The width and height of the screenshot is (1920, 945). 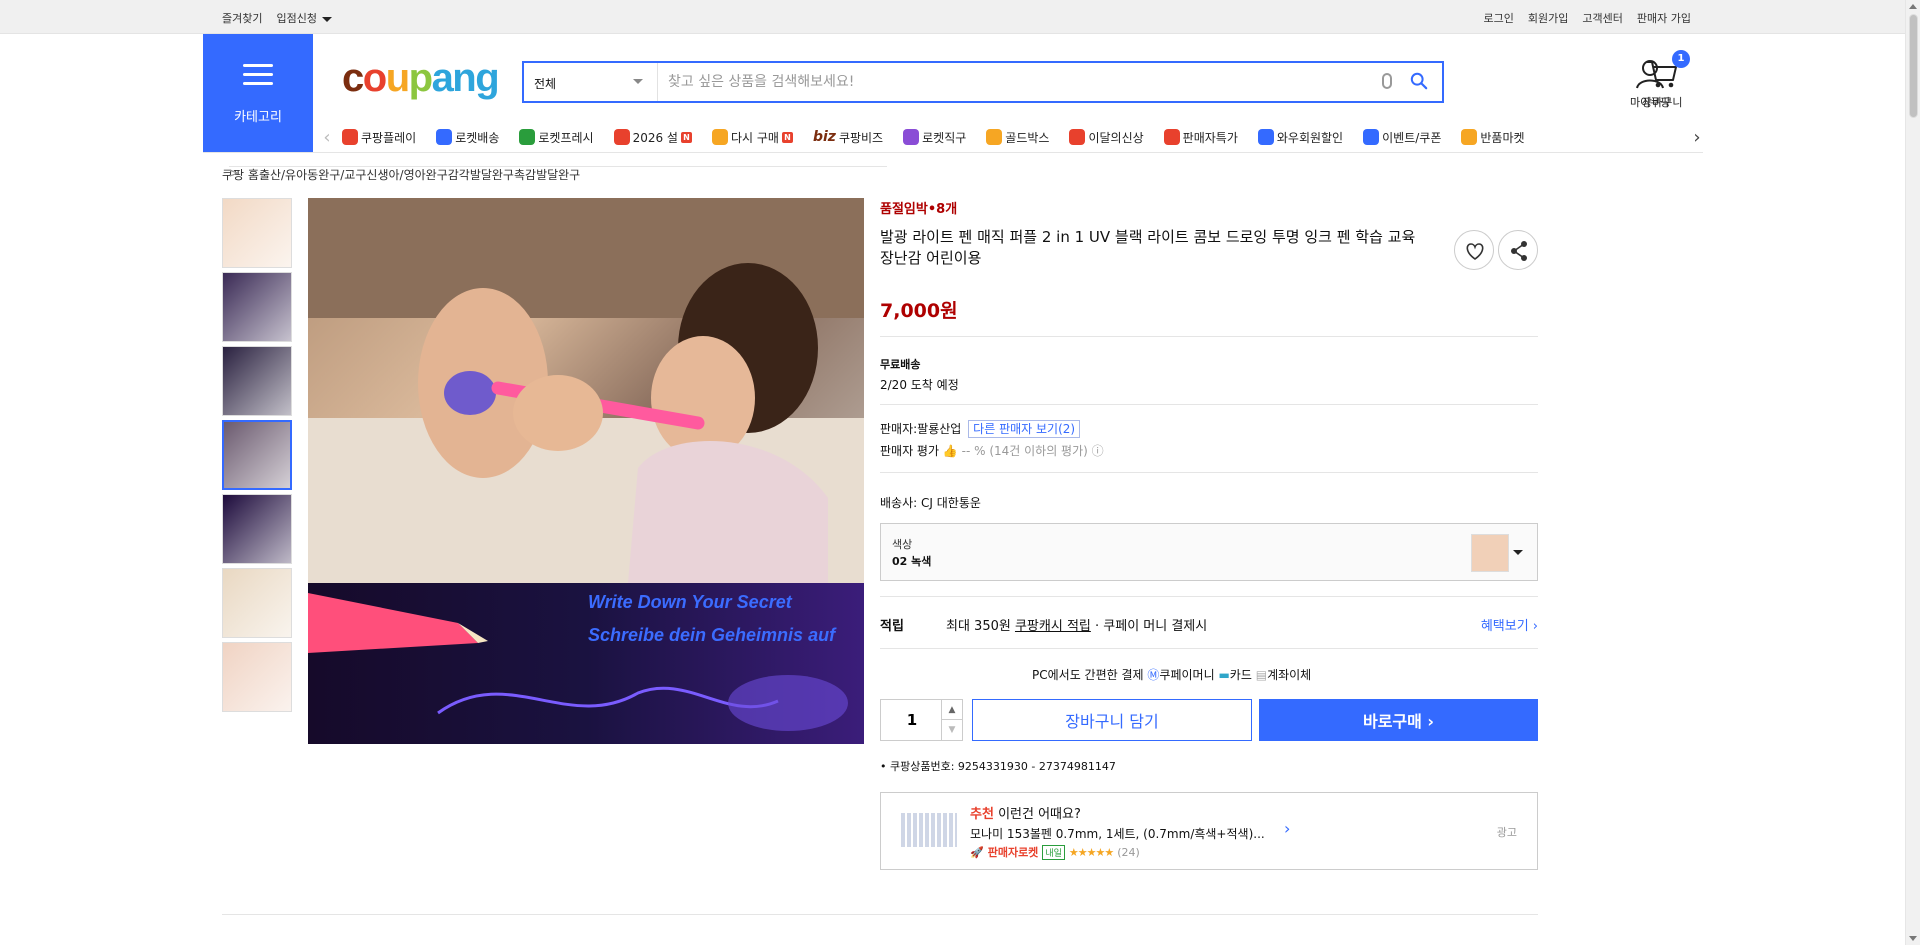 What do you see at coordinates (1681, 59) in the screenshot?
I see `cart-count-badge: 1` at bounding box center [1681, 59].